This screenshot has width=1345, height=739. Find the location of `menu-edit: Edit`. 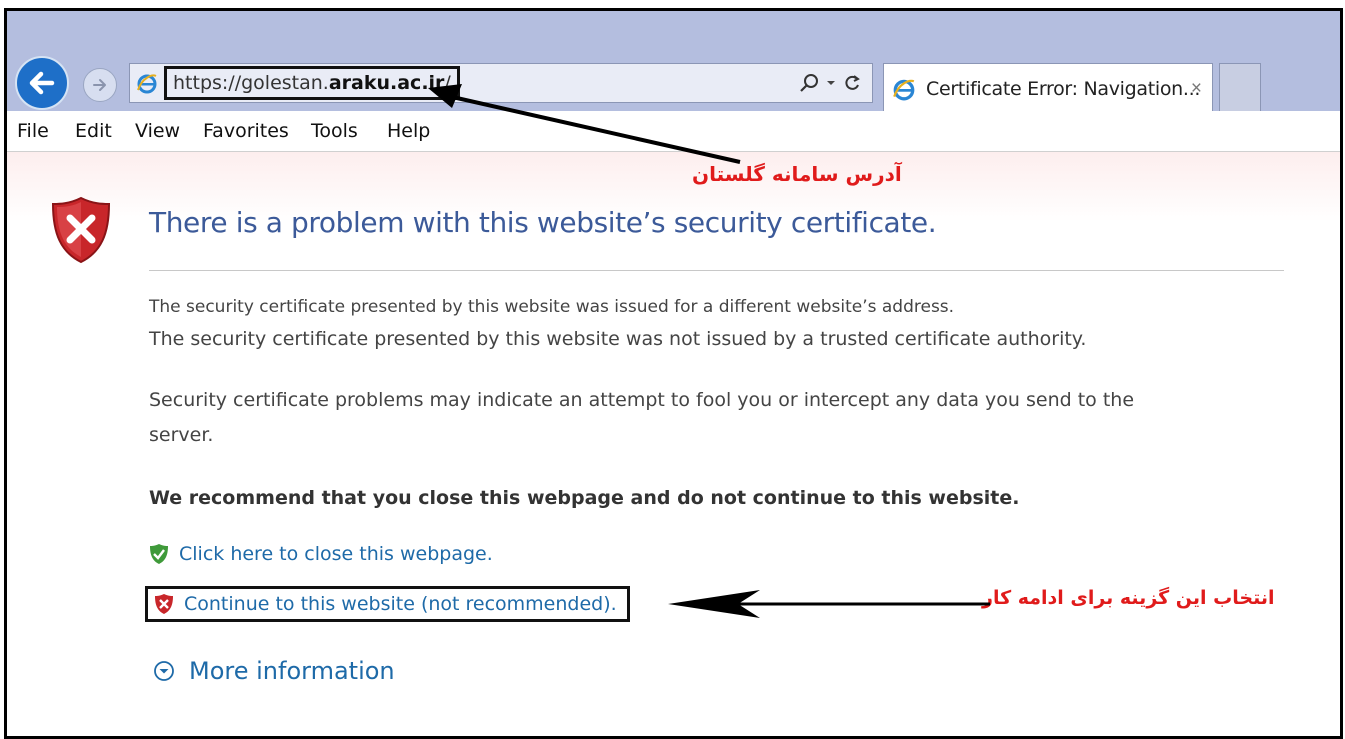

menu-edit: Edit is located at coordinates (93, 131).